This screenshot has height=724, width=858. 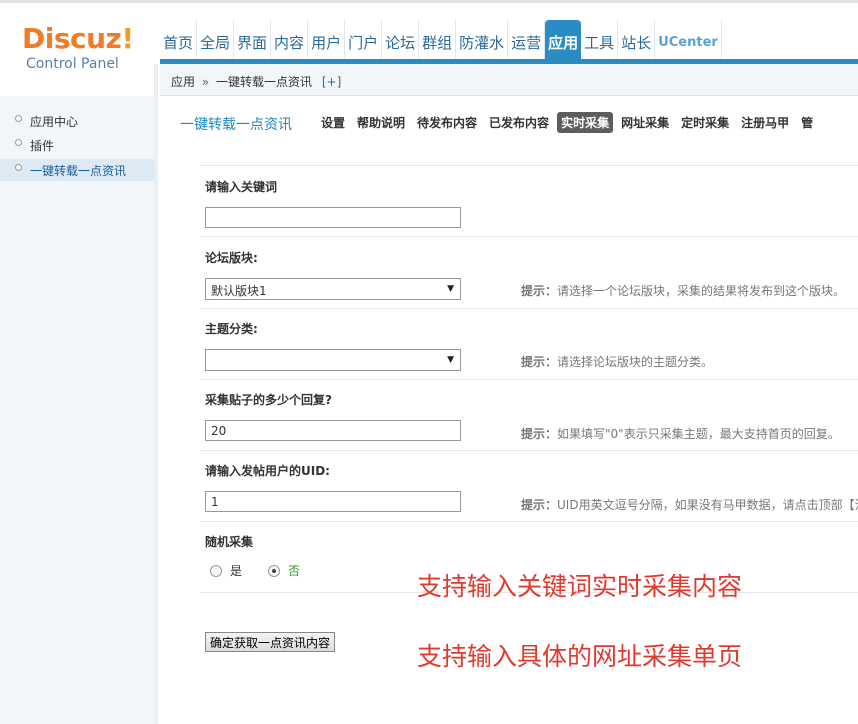 I want to click on sidebar-item-app-center: 应用中心, so click(x=77, y=121).